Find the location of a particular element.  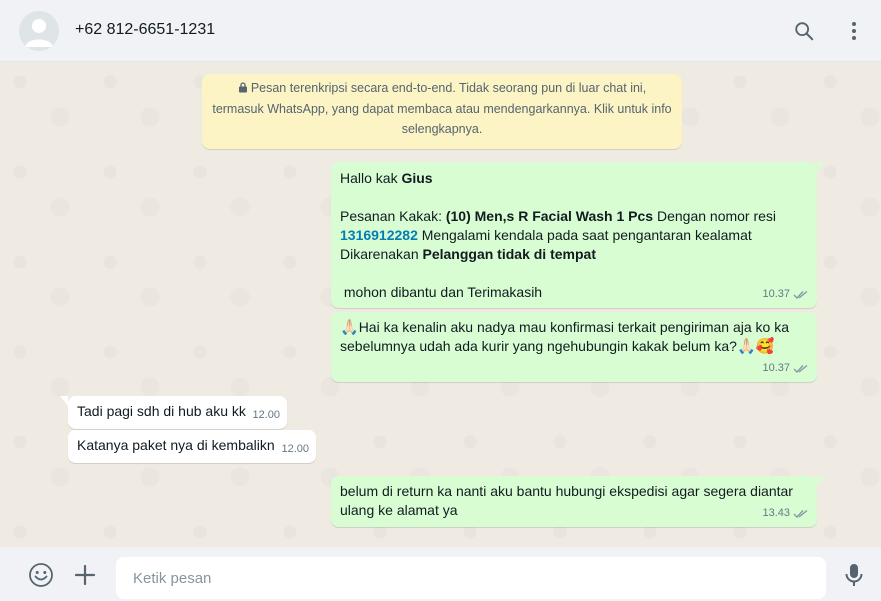

microphone-icon is located at coordinates (854, 575).